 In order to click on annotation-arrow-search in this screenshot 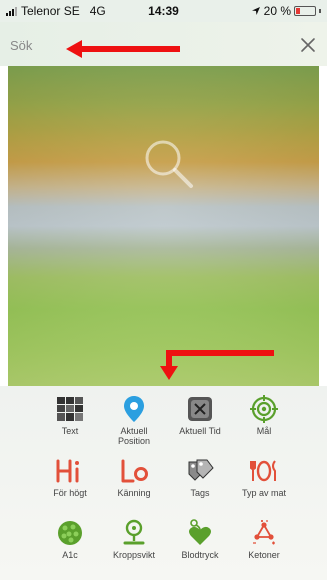, I will do `click(123, 49)`.